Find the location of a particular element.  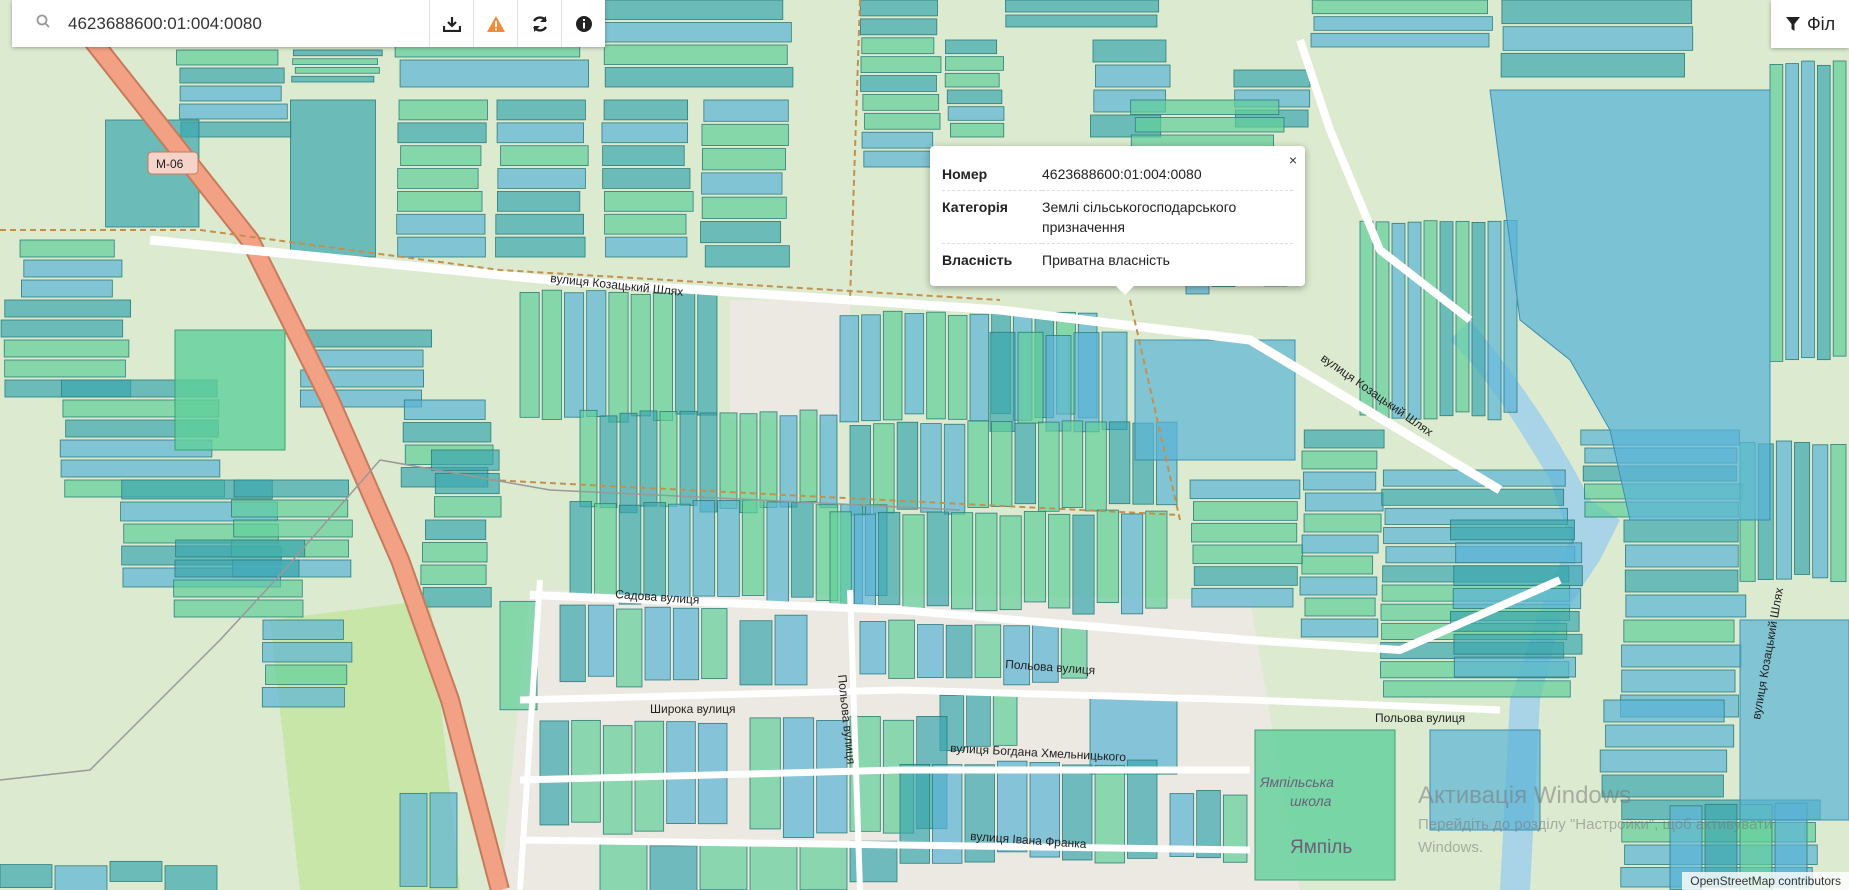

download-button is located at coordinates (451, 23).